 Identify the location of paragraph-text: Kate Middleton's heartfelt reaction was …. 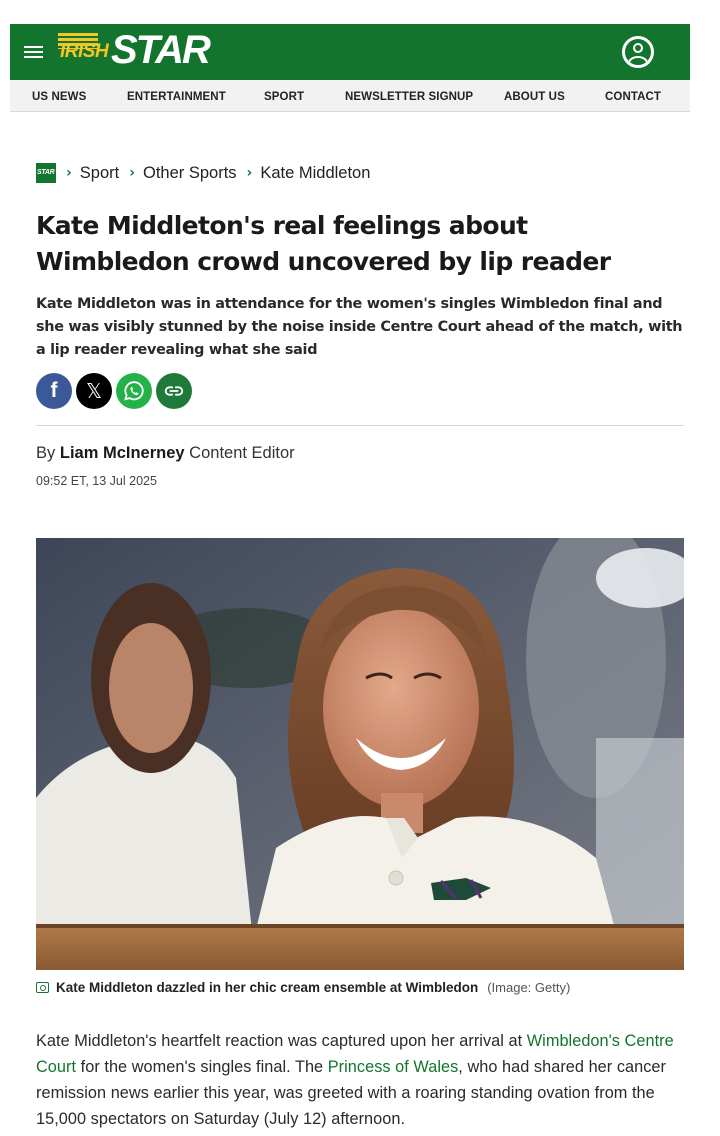
(281, 1041).